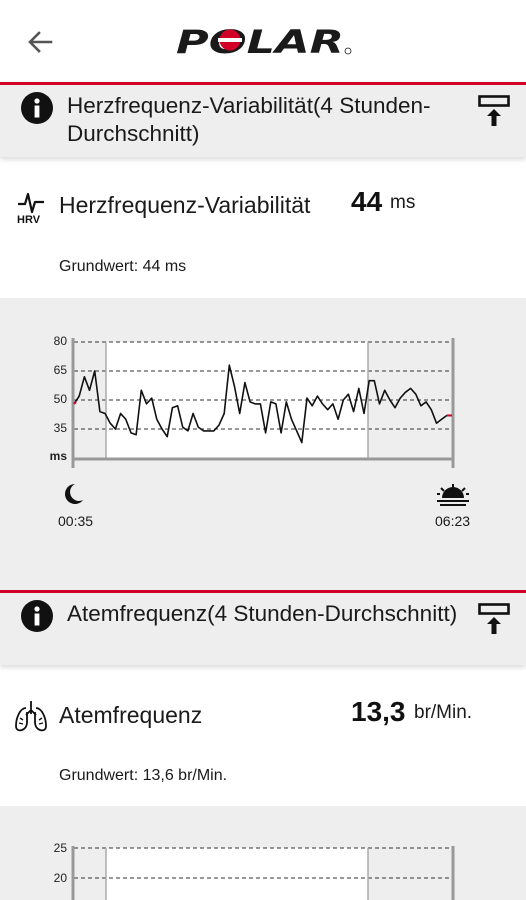 The width and height of the screenshot is (526, 900). I want to click on resp-plot-area, so click(237, 874).